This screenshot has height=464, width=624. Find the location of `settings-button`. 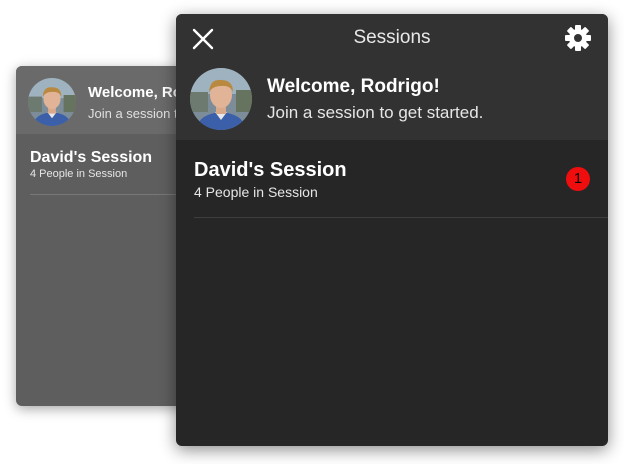

settings-button is located at coordinates (578, 38).